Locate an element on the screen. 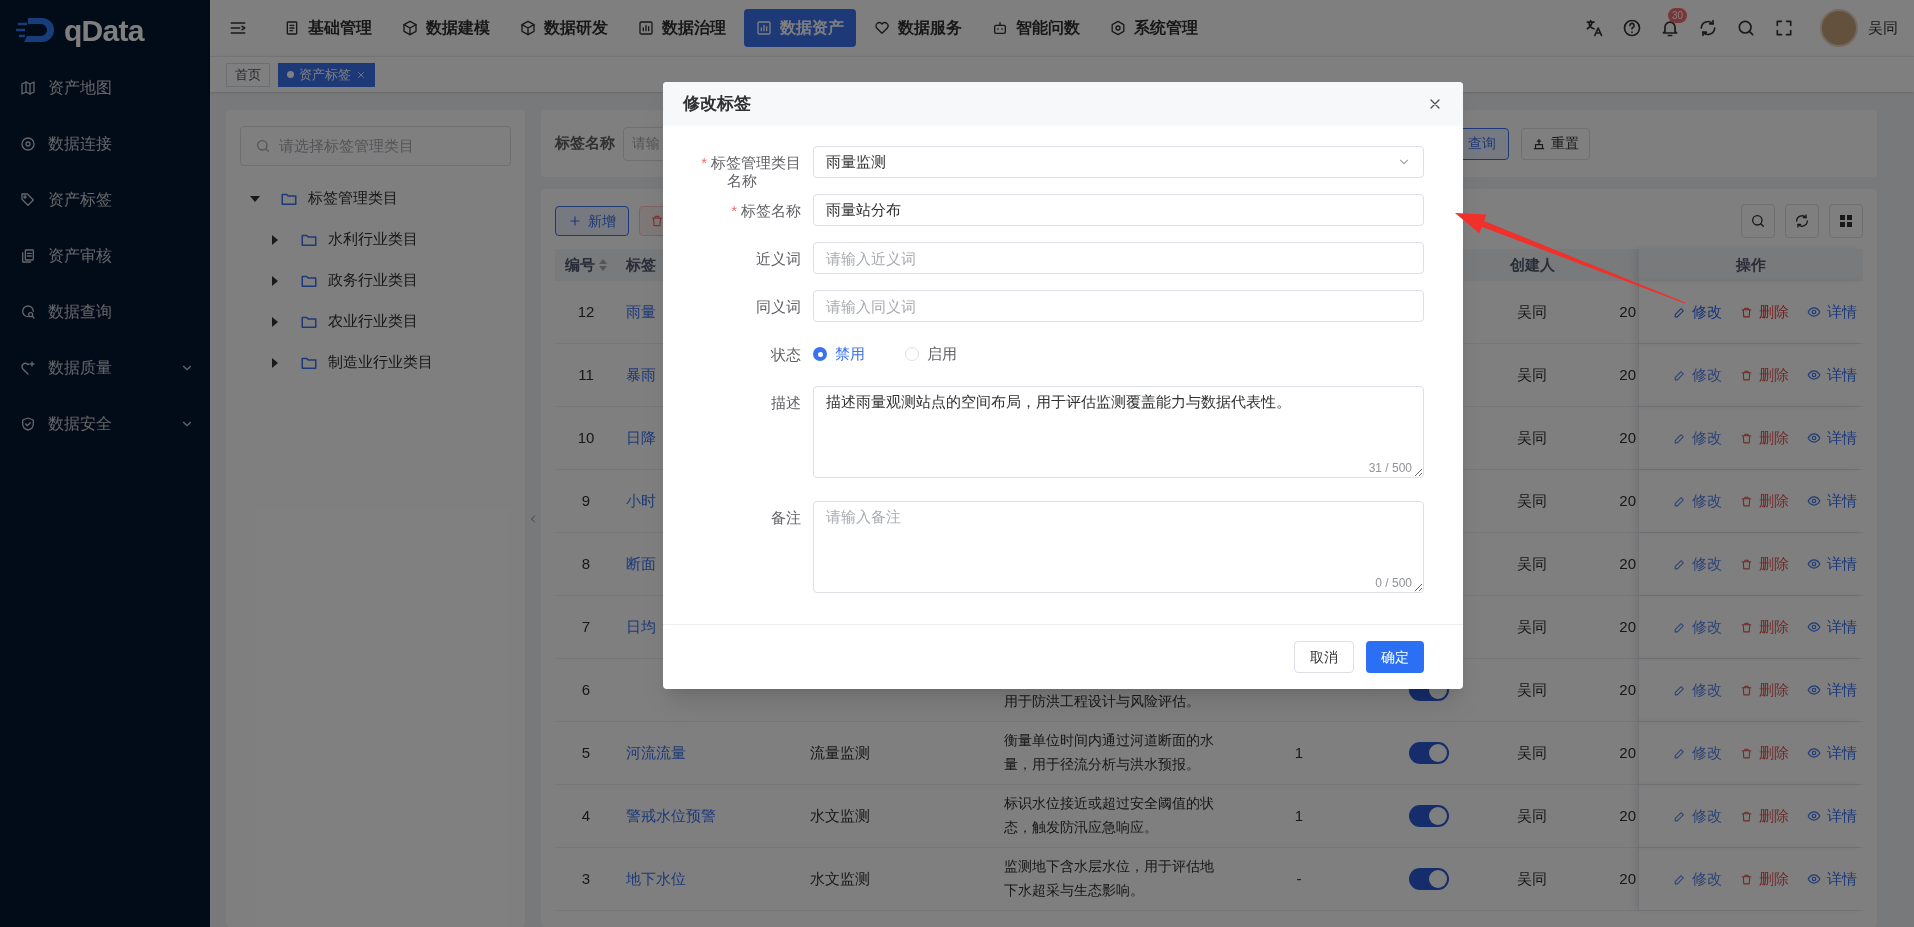 This screenshot has height=927, width=1914. translate-icon is located at coordinates (1594, 28).